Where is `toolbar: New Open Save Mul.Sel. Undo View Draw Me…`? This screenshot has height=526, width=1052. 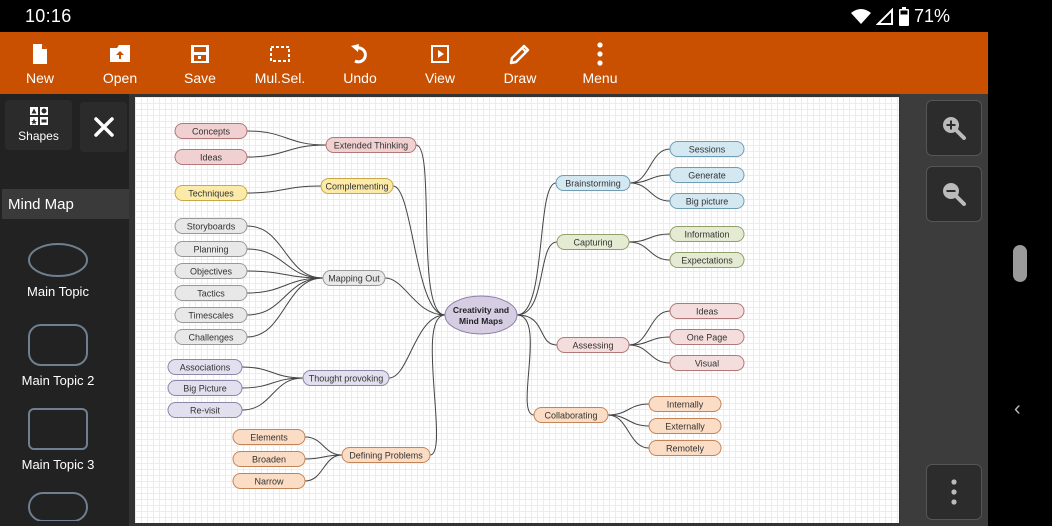
toolbar: New Open Save Mul.Sel. Undo View Draw Me… is located at coordinates (494, 63).